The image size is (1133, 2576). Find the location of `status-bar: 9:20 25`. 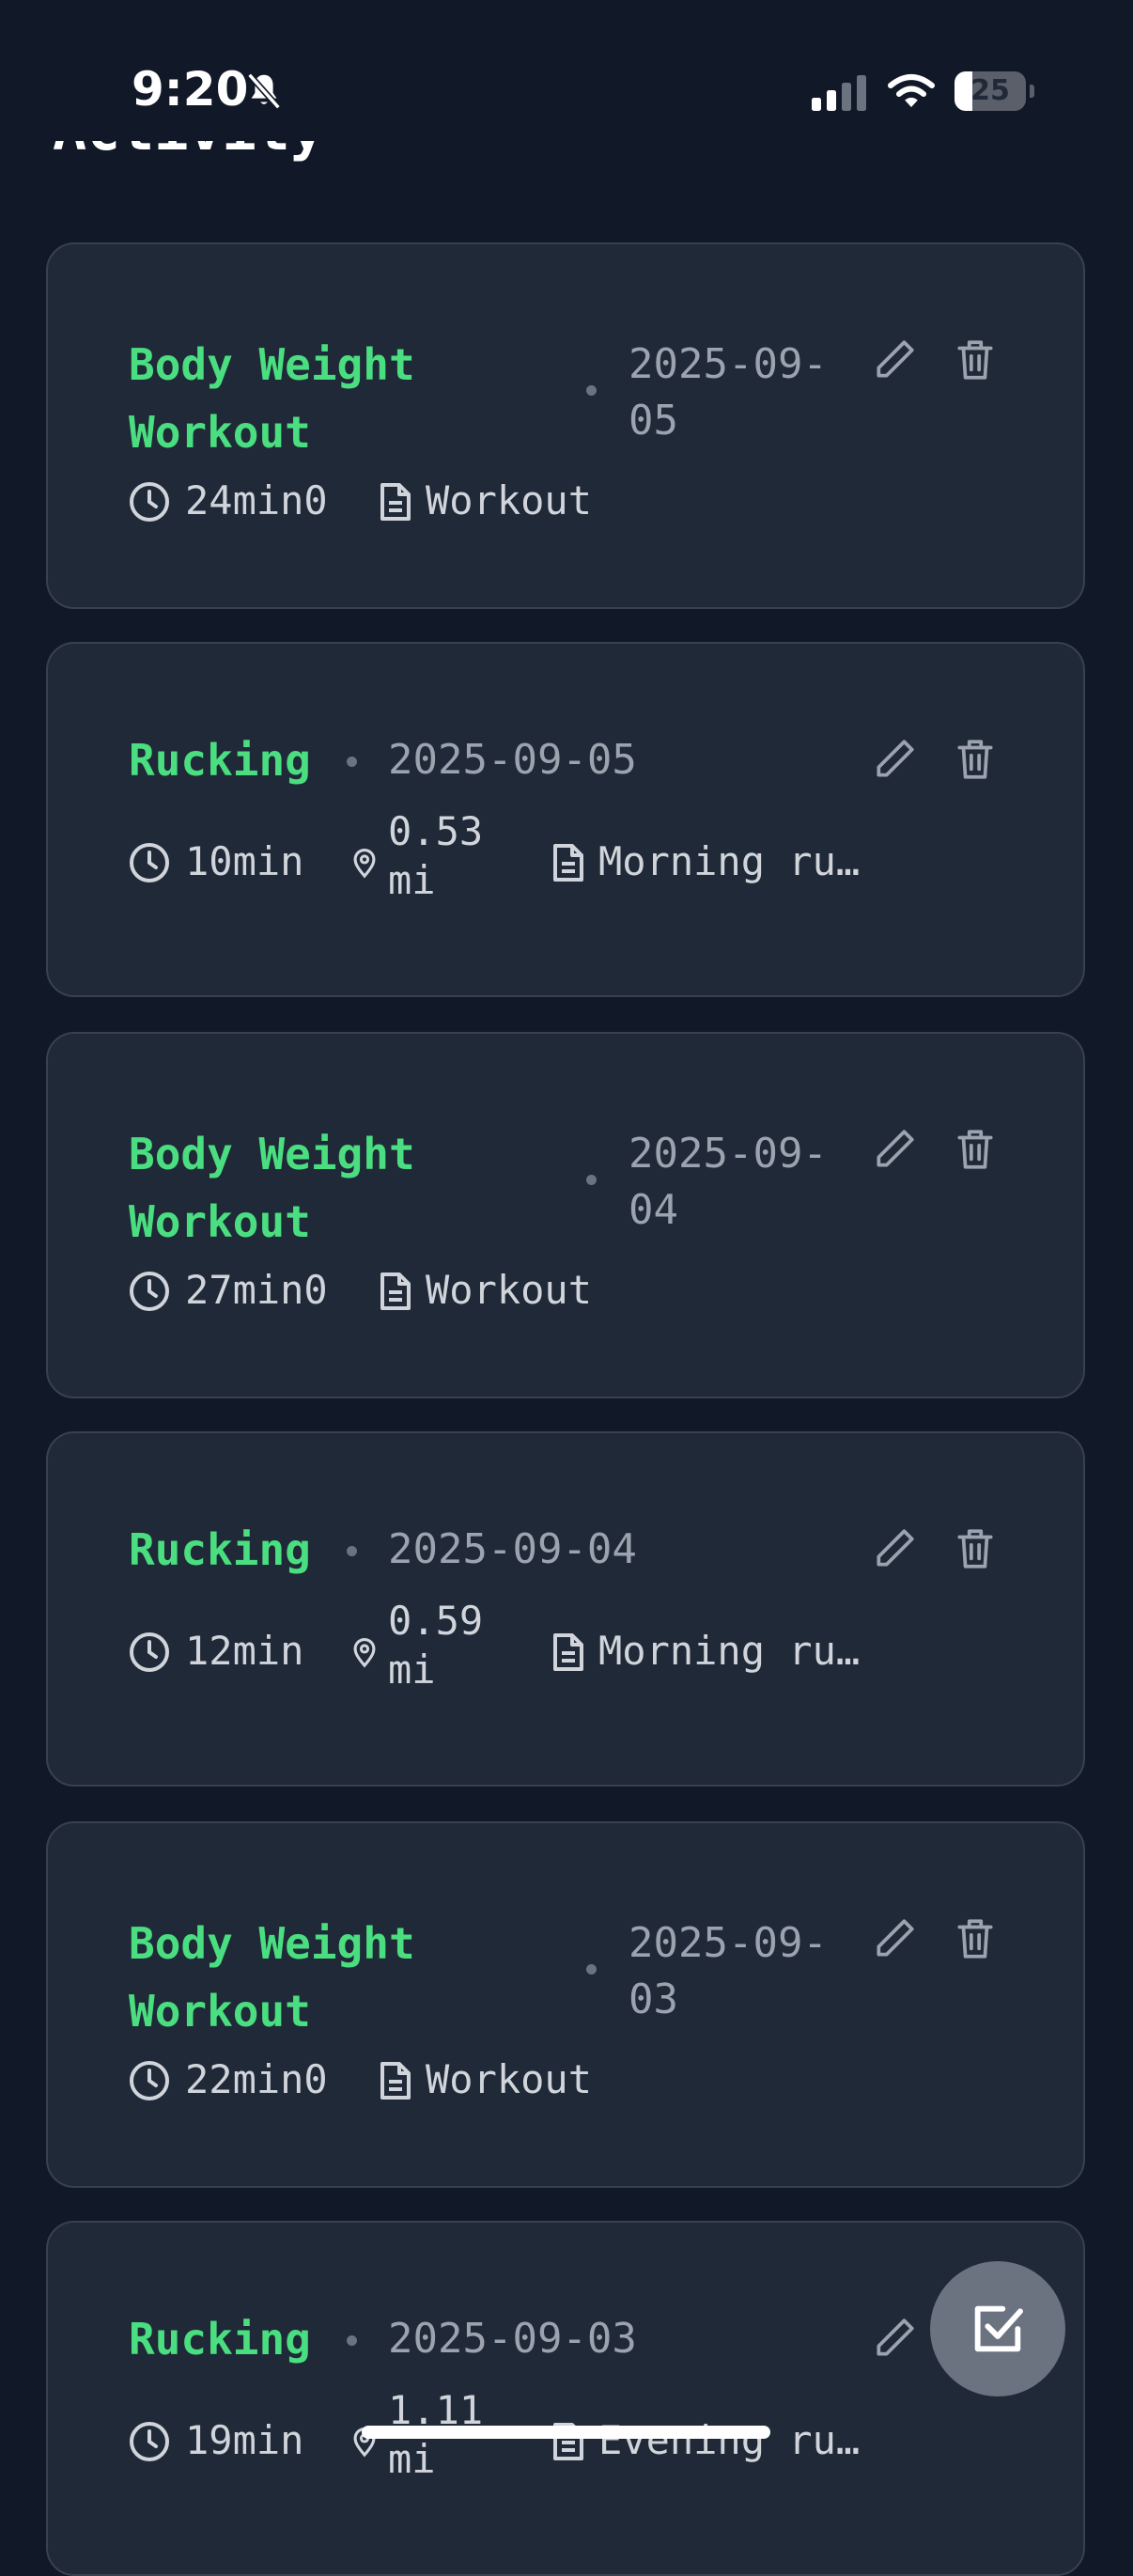

status-bar: 9:20 25 is located at coordinates (566, 70).